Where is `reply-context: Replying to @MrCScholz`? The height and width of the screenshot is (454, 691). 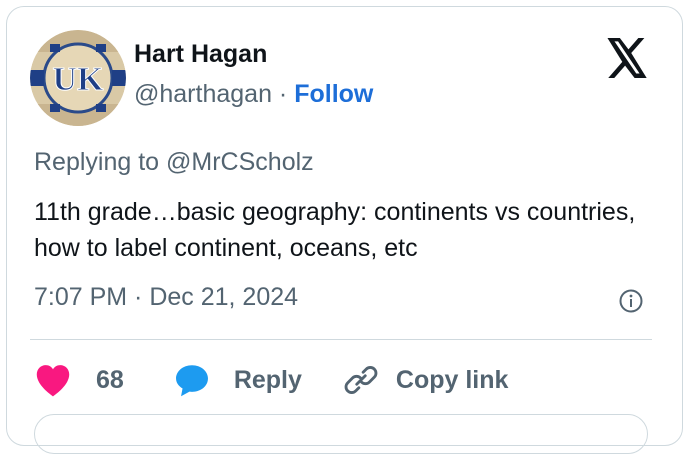
reply-context: Replying to @MrCScholz is located at coordinates (174, 162).